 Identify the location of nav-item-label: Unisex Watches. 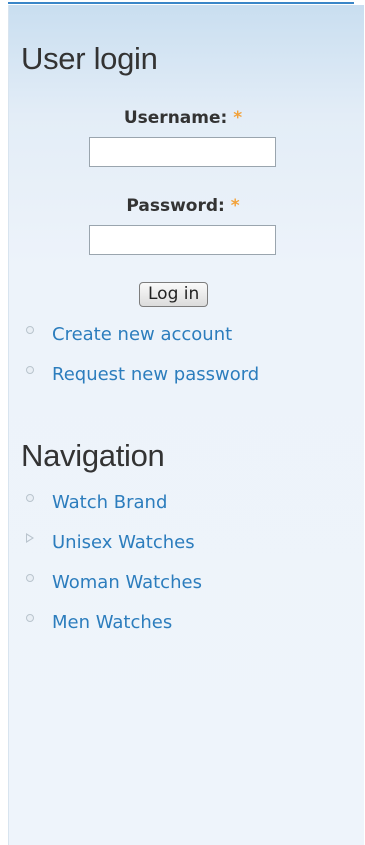
(123, 542).